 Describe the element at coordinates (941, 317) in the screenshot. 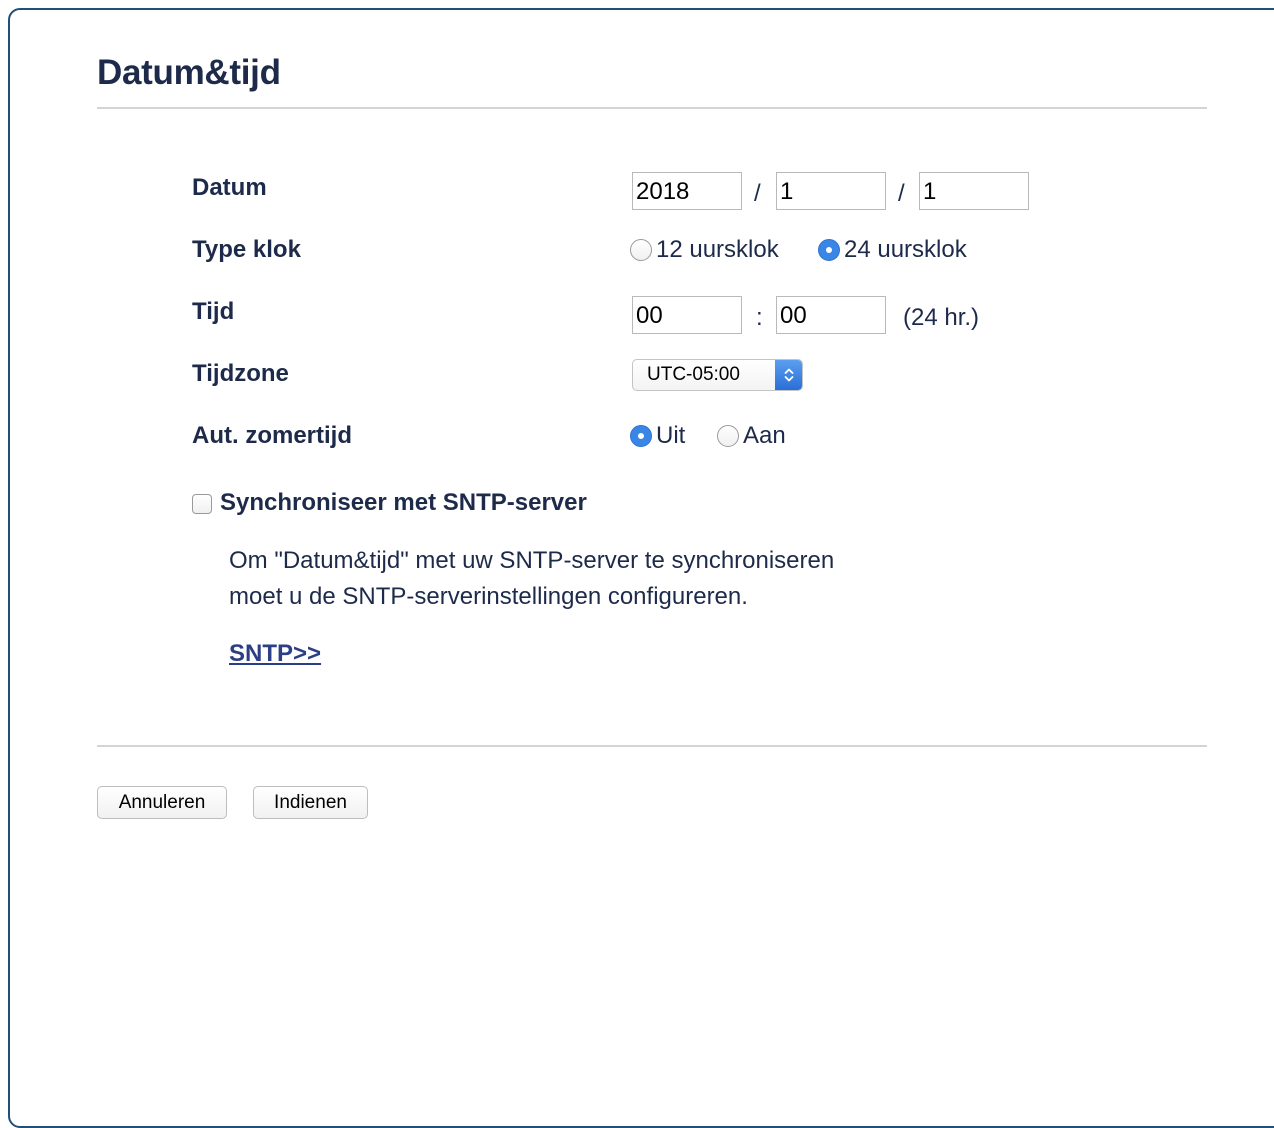

I see `time-unit: (24 hr.)` at that location.